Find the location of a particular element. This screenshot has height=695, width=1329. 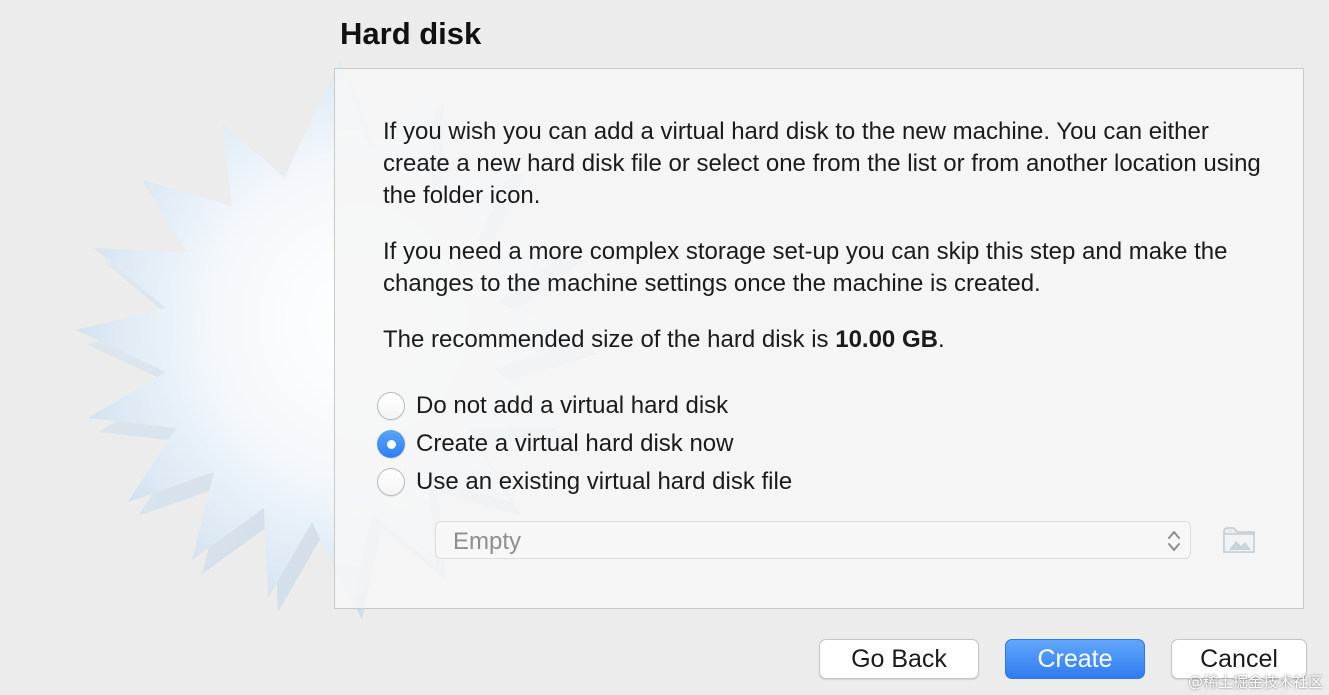

recommended-size-prefix: The recommended size of the hard disk is is located at coordinates (609, 339).